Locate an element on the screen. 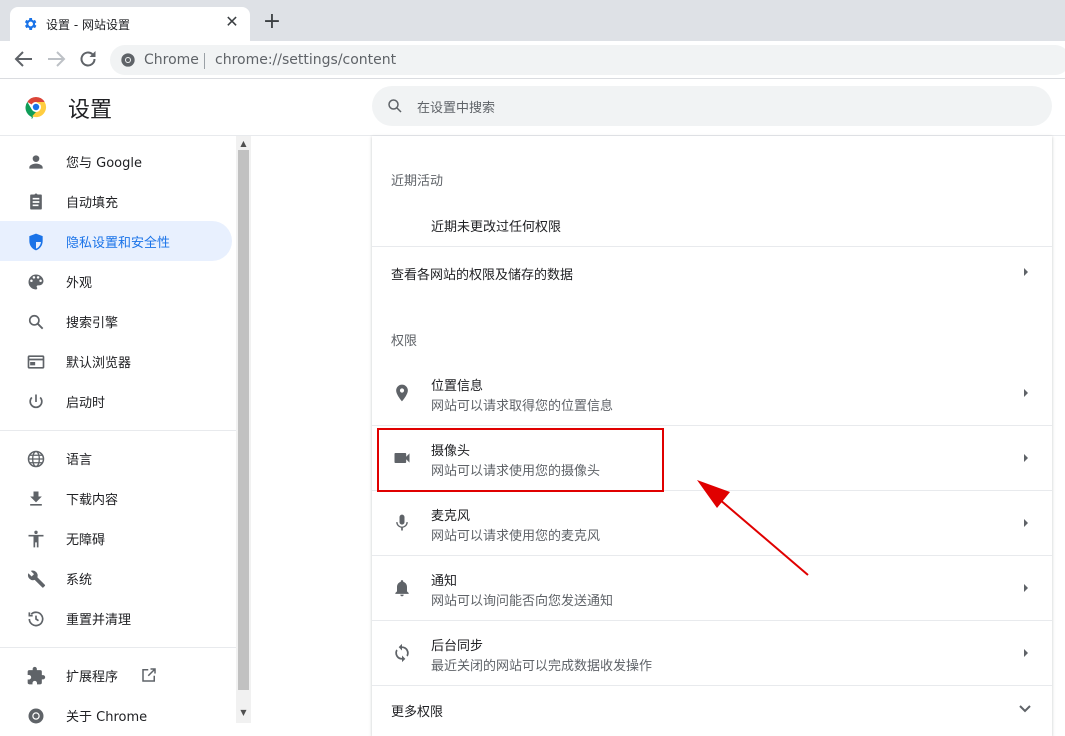 This screenshot has width=1065, height=736. bell-icon is located at coordinates (402, 588).